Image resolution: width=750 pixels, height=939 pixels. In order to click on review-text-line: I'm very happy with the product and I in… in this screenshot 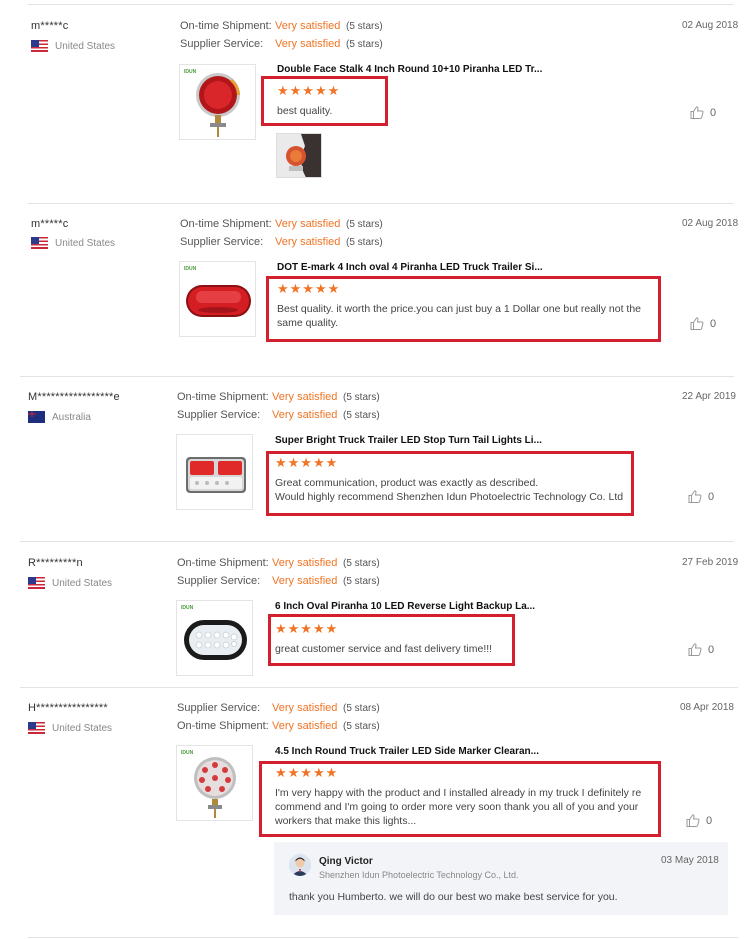, I will do `click(458, 793)`.